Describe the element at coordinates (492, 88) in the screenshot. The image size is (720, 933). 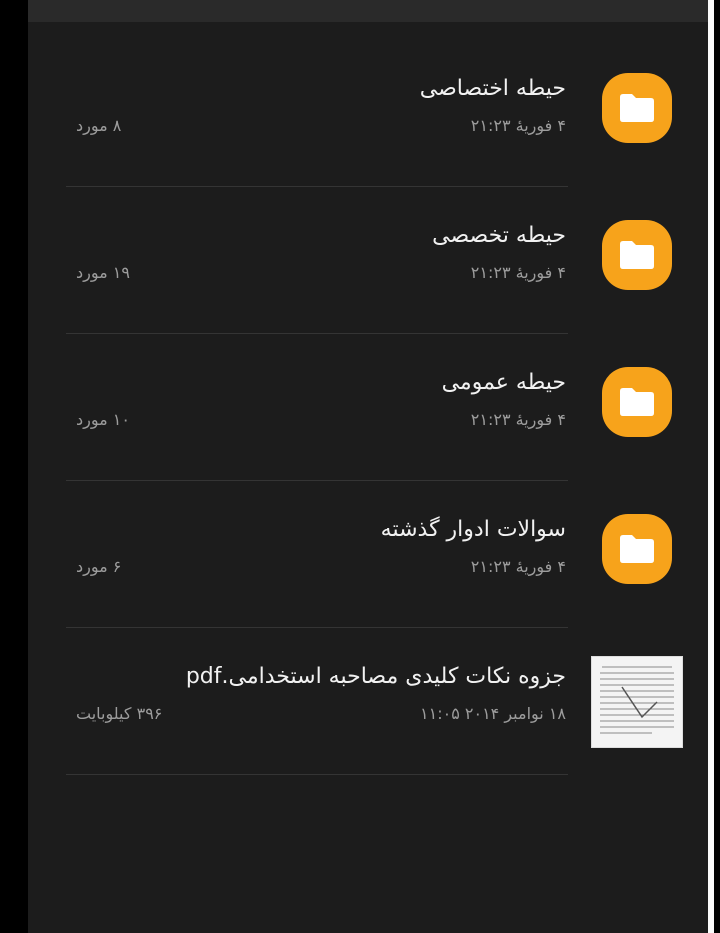
I see `item-title: حیطه اختصاصی` at that location.